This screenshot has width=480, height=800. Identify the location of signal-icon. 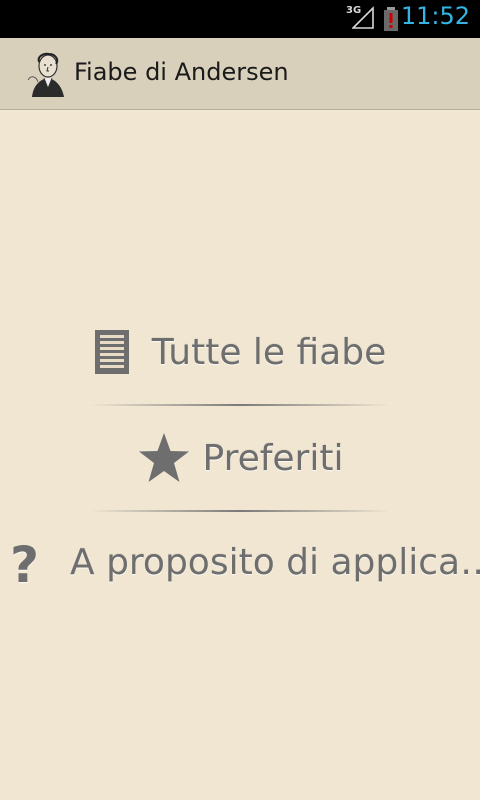
(363, 17).